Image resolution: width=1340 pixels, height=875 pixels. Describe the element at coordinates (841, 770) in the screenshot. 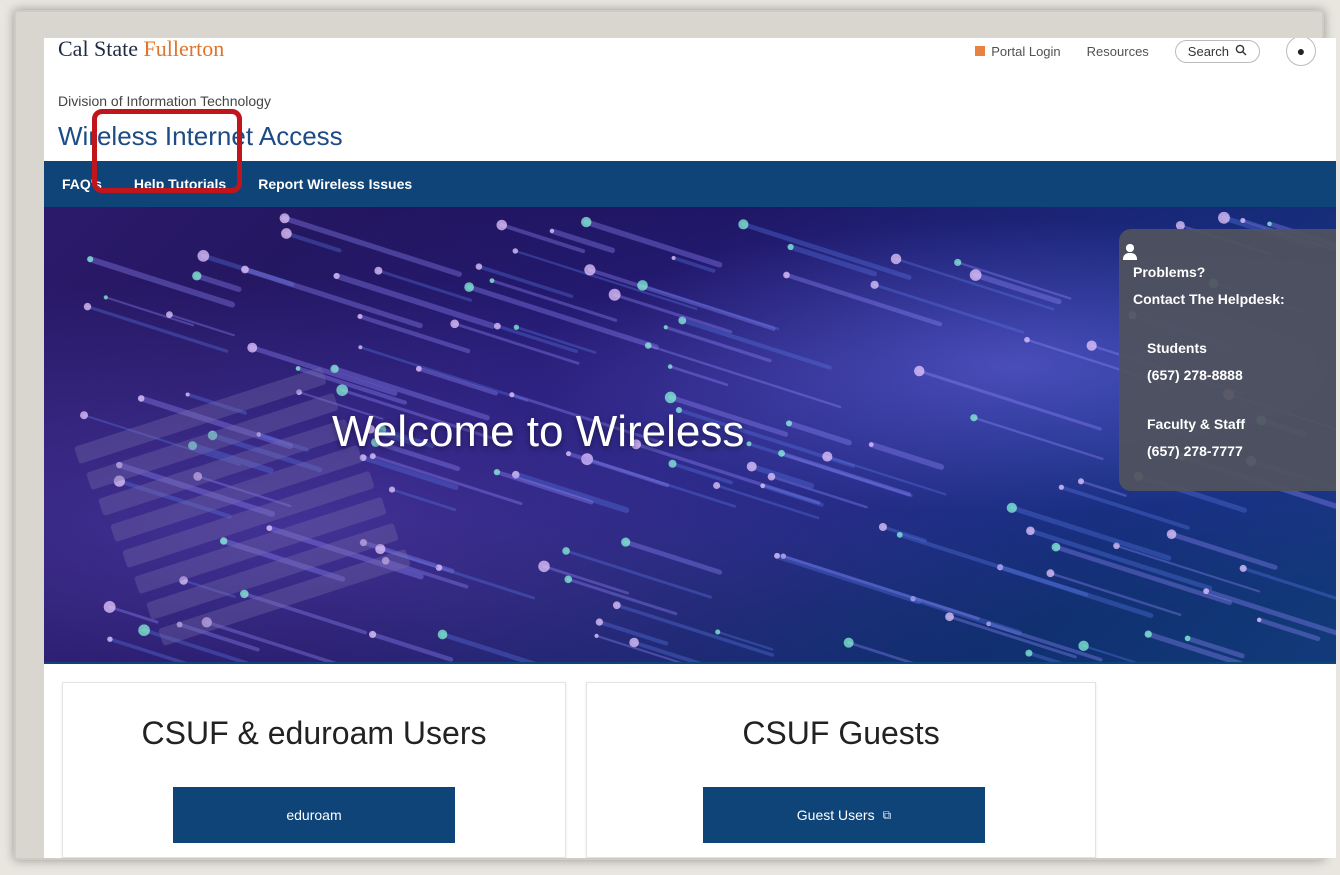

I see `card-csuf-guests: CSUF Guests Guest Users ⧉` at that location.